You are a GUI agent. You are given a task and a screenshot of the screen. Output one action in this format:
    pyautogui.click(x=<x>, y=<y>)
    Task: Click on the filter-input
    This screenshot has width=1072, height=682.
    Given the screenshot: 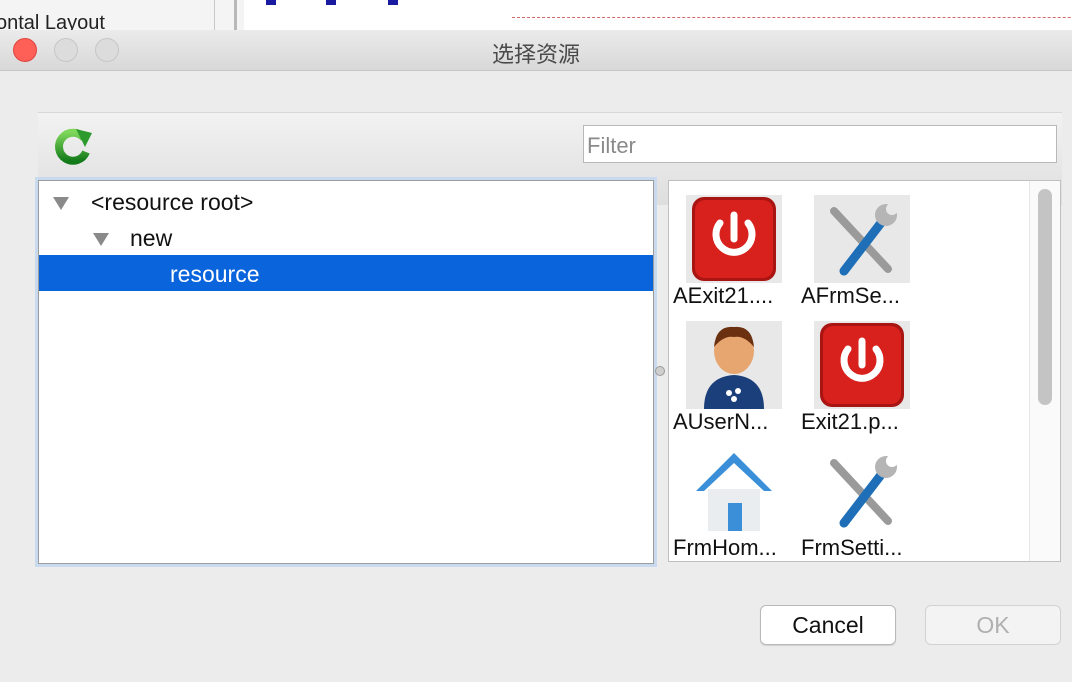 What is the action you would take?
    pyautogui.click(x=820, y=144)
    